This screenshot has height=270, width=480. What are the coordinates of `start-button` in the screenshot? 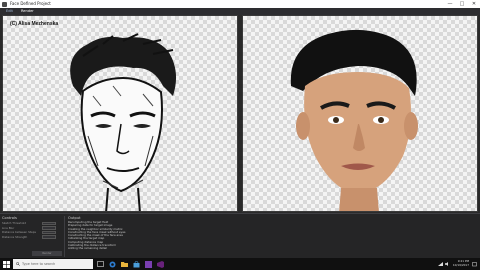 It's located at (6, 264).